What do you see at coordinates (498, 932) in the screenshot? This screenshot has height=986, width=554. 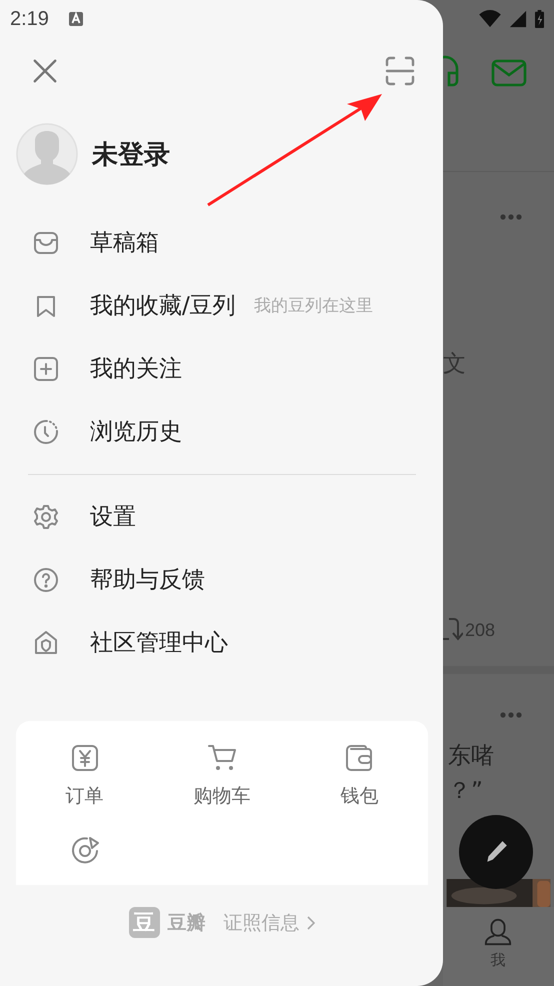 I see `person-icon` at bounding box center [498, 932].